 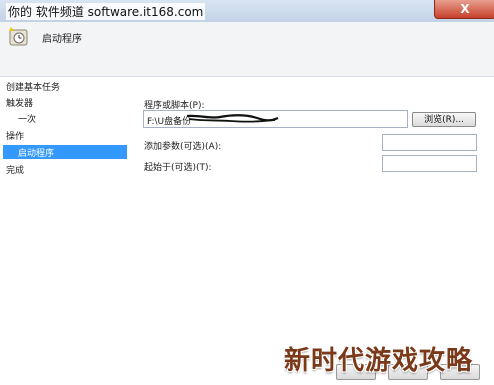 What do you see at coordinates (247, 11) in the screenshot?
I see `title-bar: 你的 软件频道 software.it168.com X` at bounding box center [247, 11].